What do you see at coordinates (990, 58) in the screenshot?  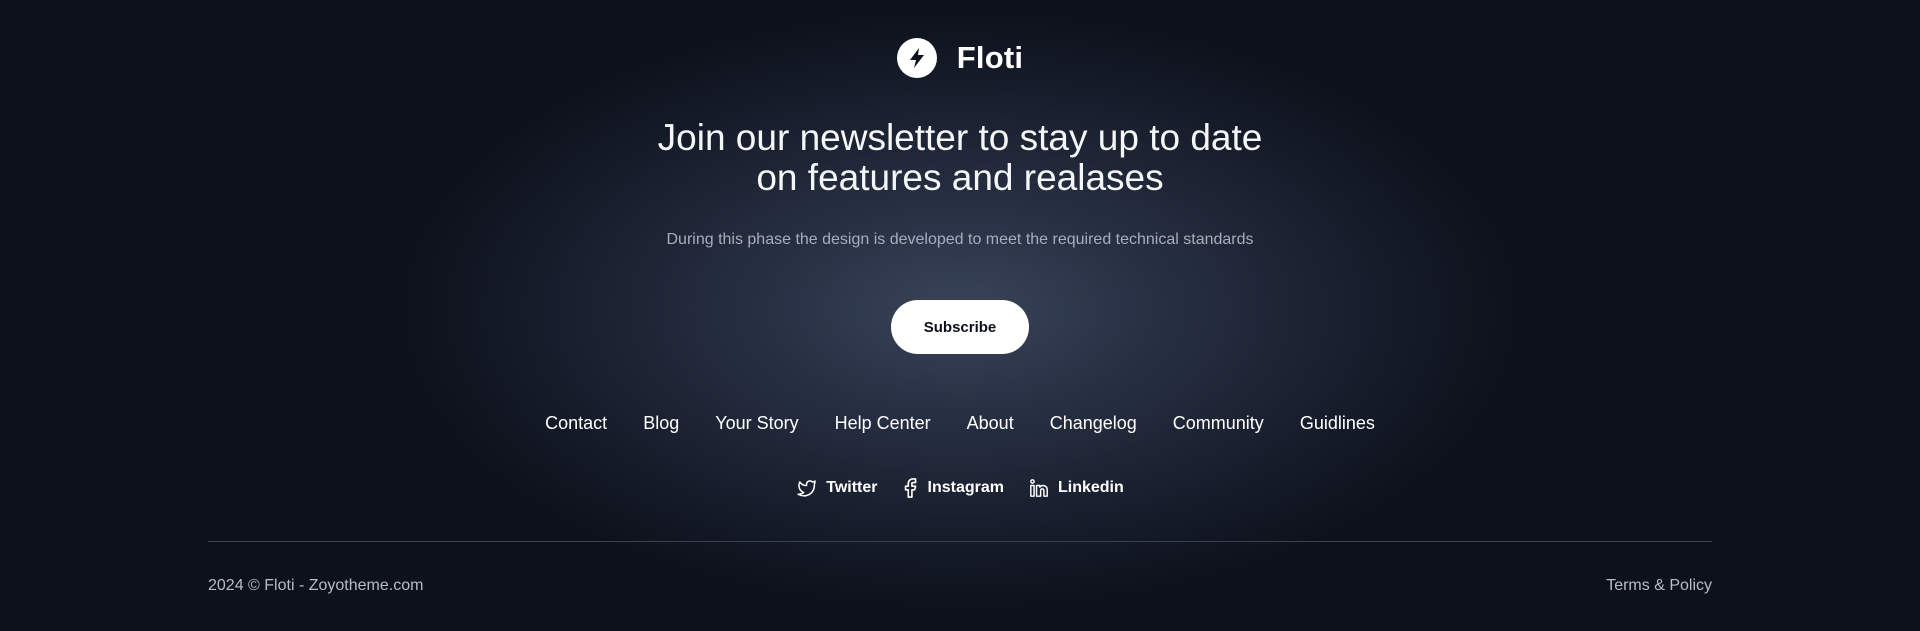 I see `brand-name: Floti` at bounding box center [990, 58].